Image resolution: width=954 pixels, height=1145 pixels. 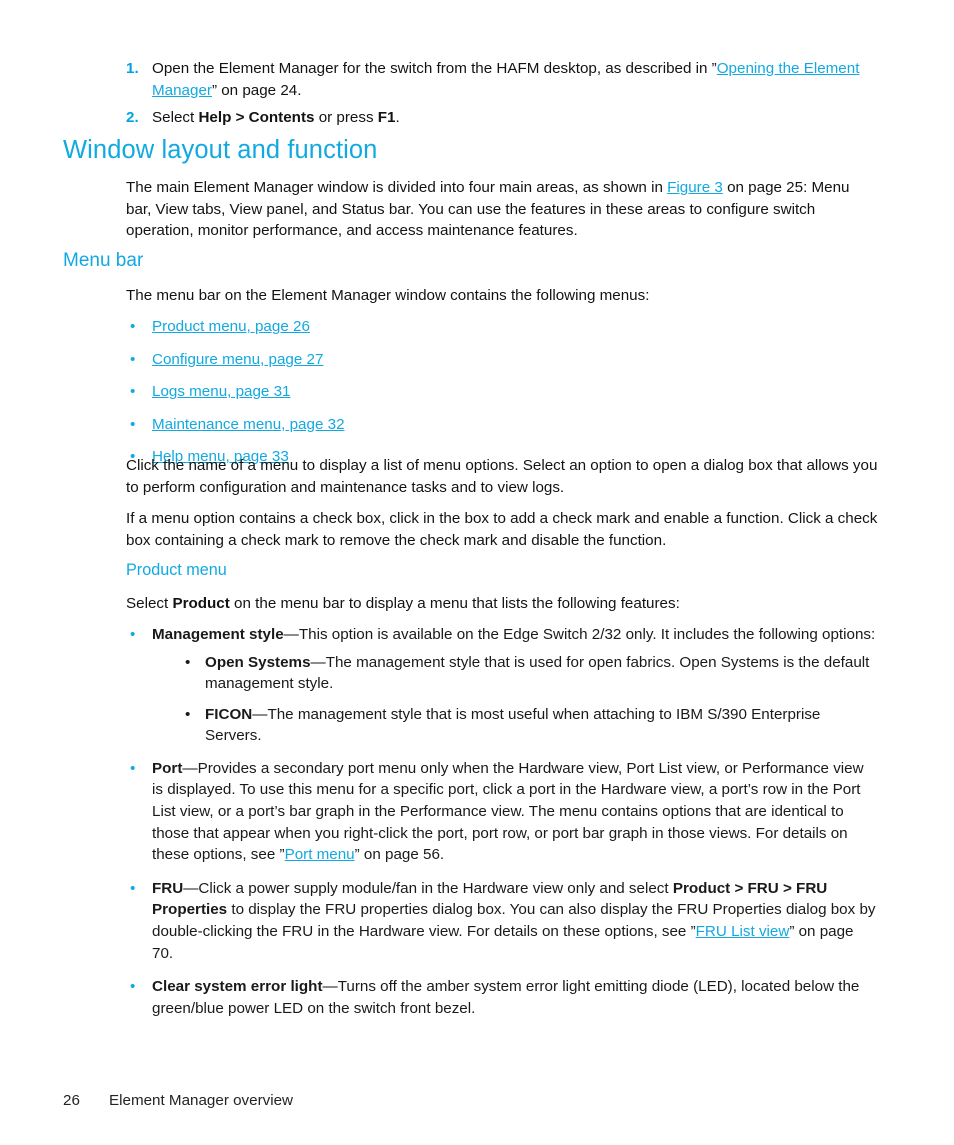 What do you see at coordinates (258, 662) in the screenshot?
I see `term-open-systems: Open Systems` at bounding box center [258, 662].